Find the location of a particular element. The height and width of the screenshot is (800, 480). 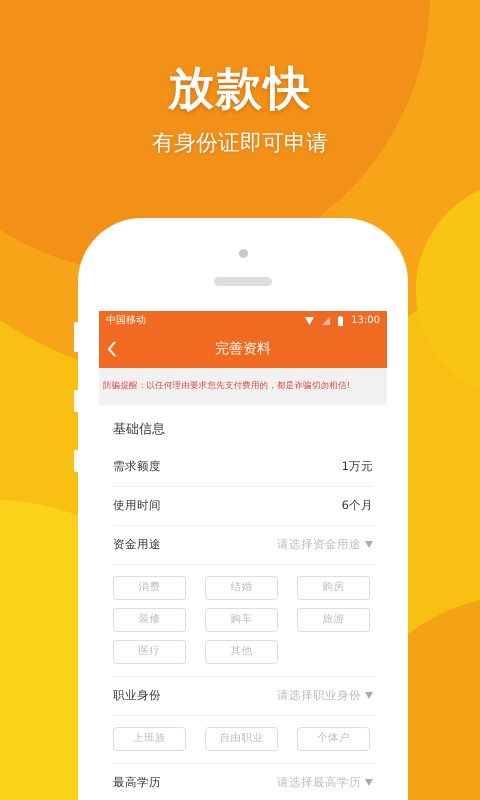

field-label: 最高学历 is located at coordinates (137, 782).